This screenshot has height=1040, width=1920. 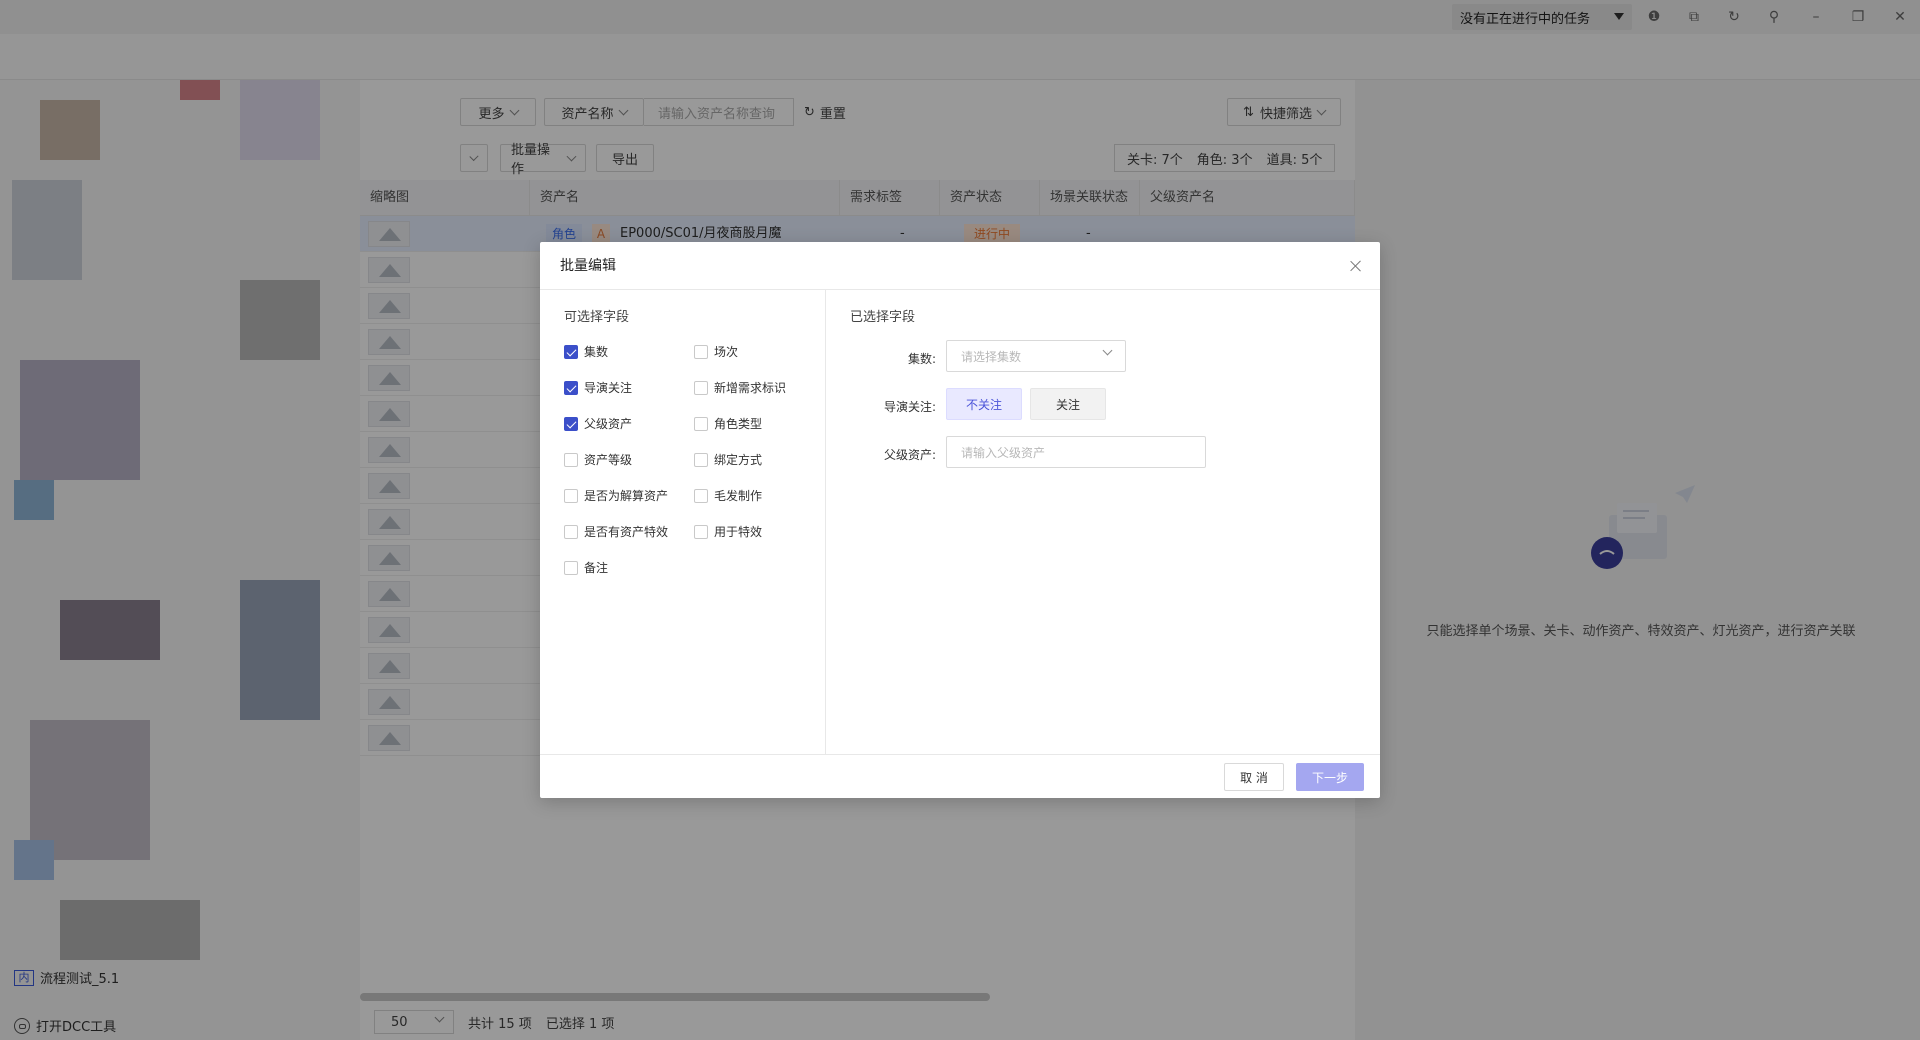 I want to click on parent-asset-label: 父级资产:, so click(x=909, y=455).